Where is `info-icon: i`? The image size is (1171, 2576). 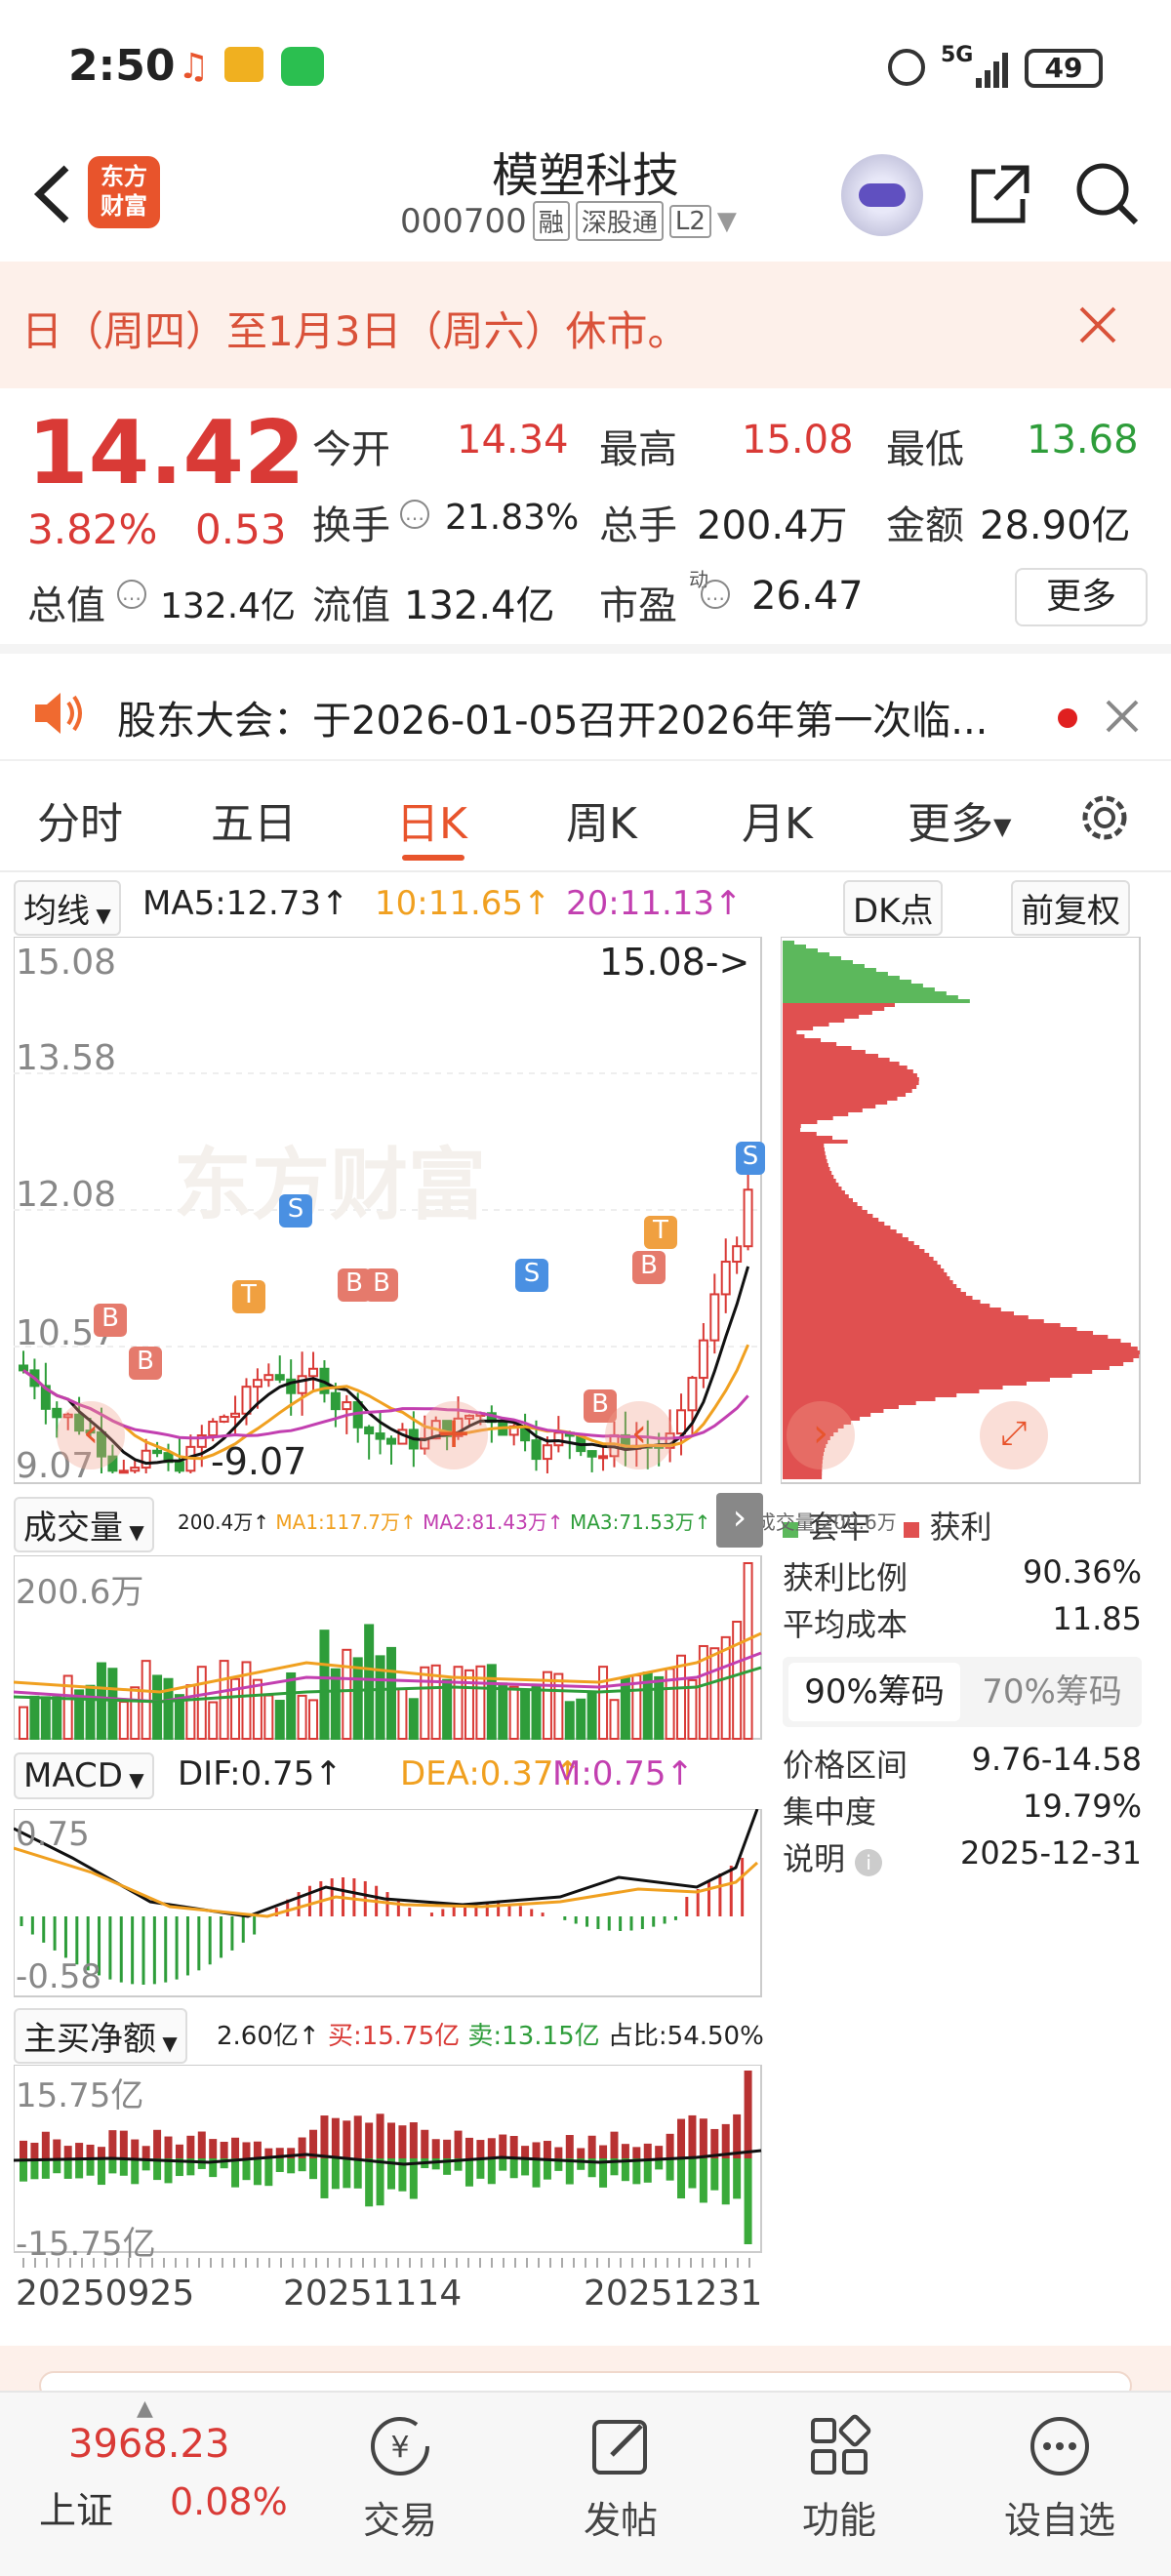
info-icon: i is located at coordinates (869, 1862).